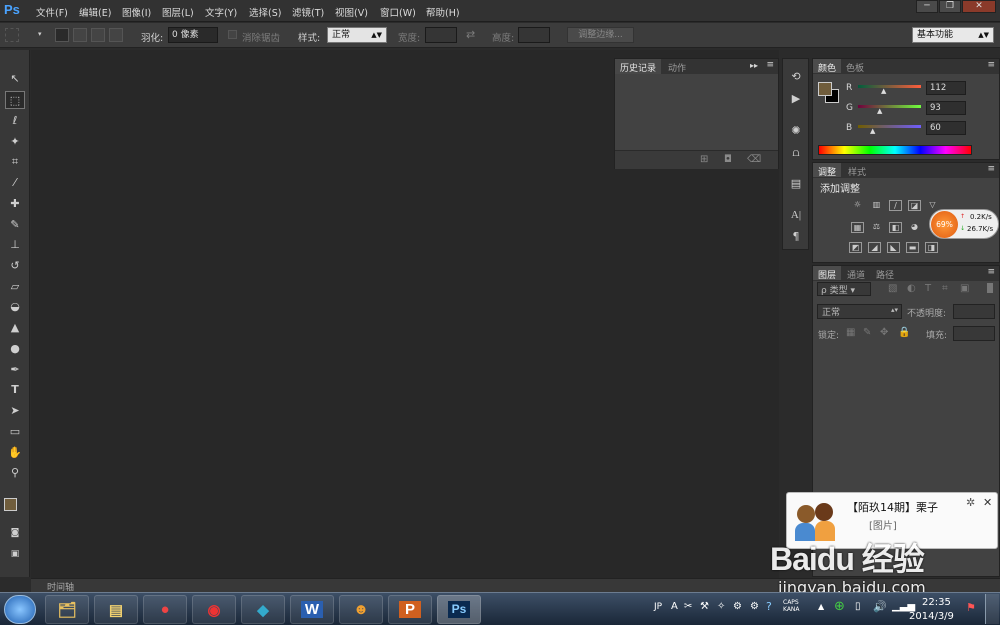  Describe the element at coordinates (855, 247) in the screenshot. I see `invert-icon: ◩` at that location.